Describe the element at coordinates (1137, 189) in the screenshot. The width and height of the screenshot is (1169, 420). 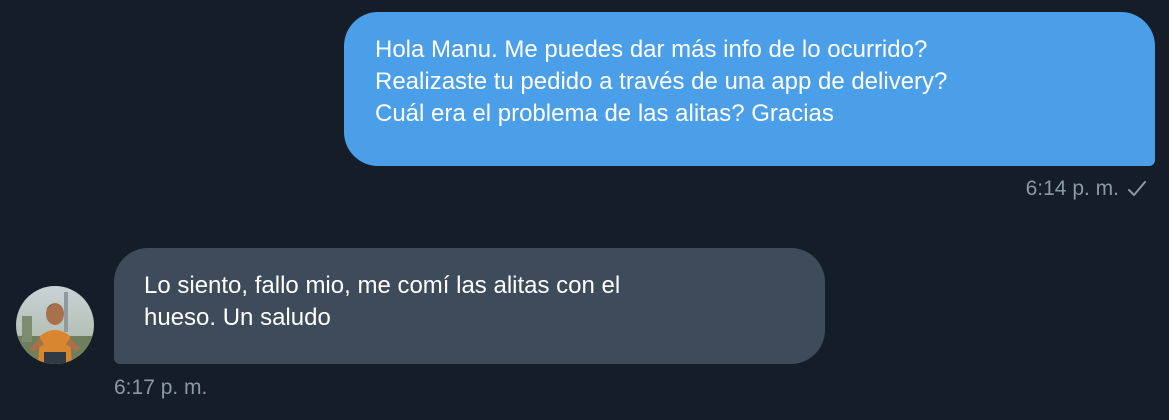
I see `checkmark-icon` at that location.